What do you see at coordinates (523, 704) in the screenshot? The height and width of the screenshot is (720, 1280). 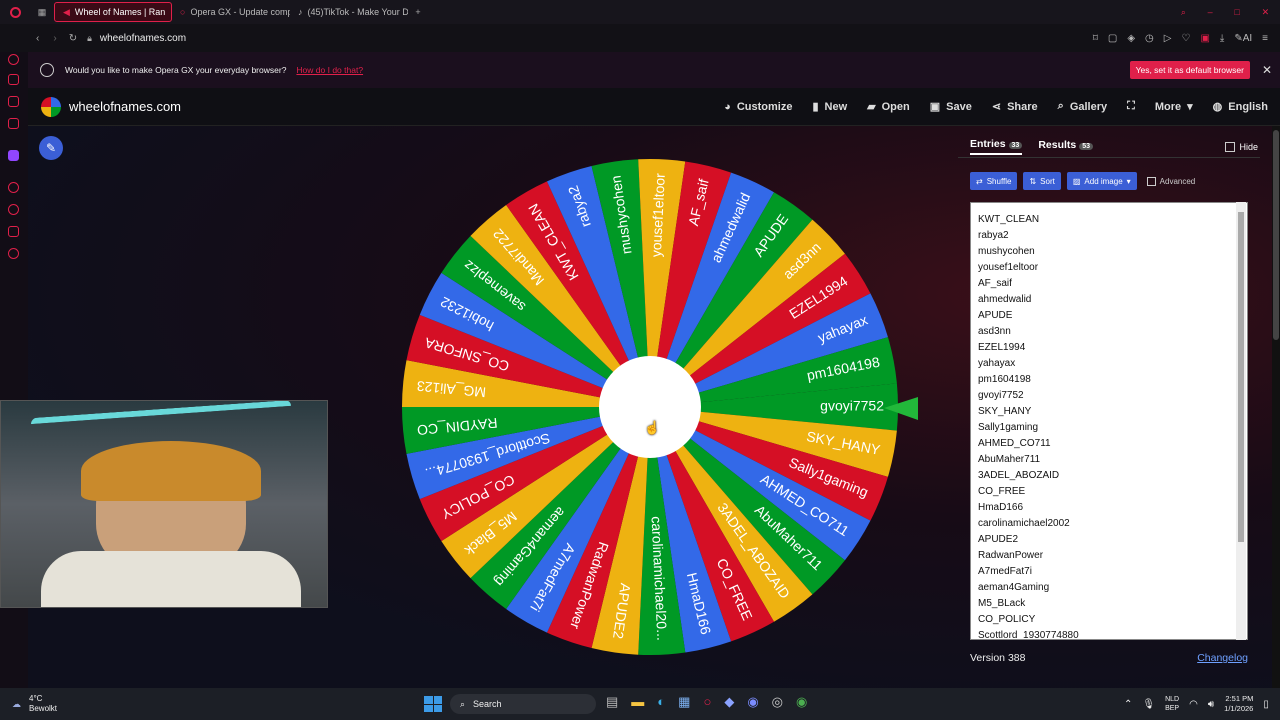 I see `taskbar-search: ⌕ Search` at bounding box center [523, 704].